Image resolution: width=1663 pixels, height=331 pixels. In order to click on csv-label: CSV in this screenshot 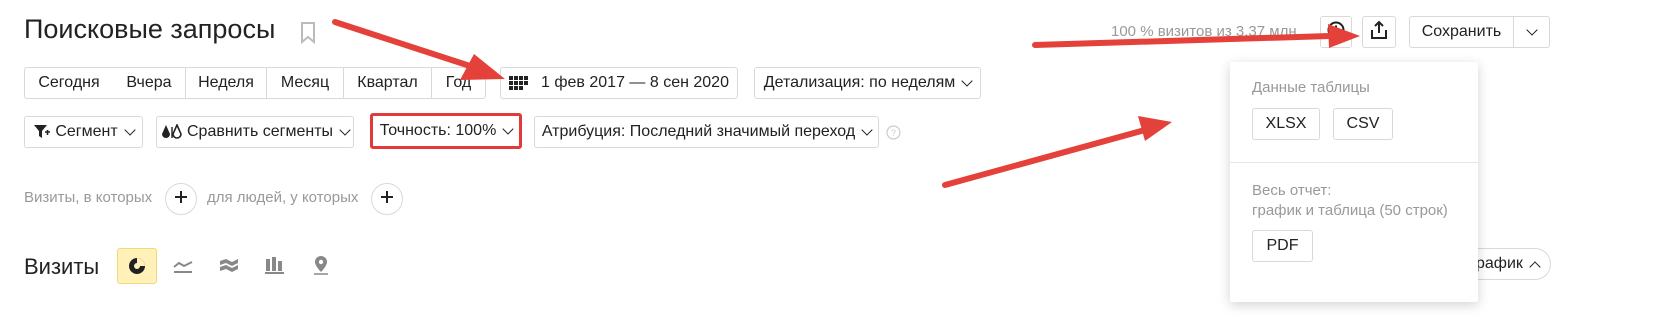, I will do `click(1363, 123)`.